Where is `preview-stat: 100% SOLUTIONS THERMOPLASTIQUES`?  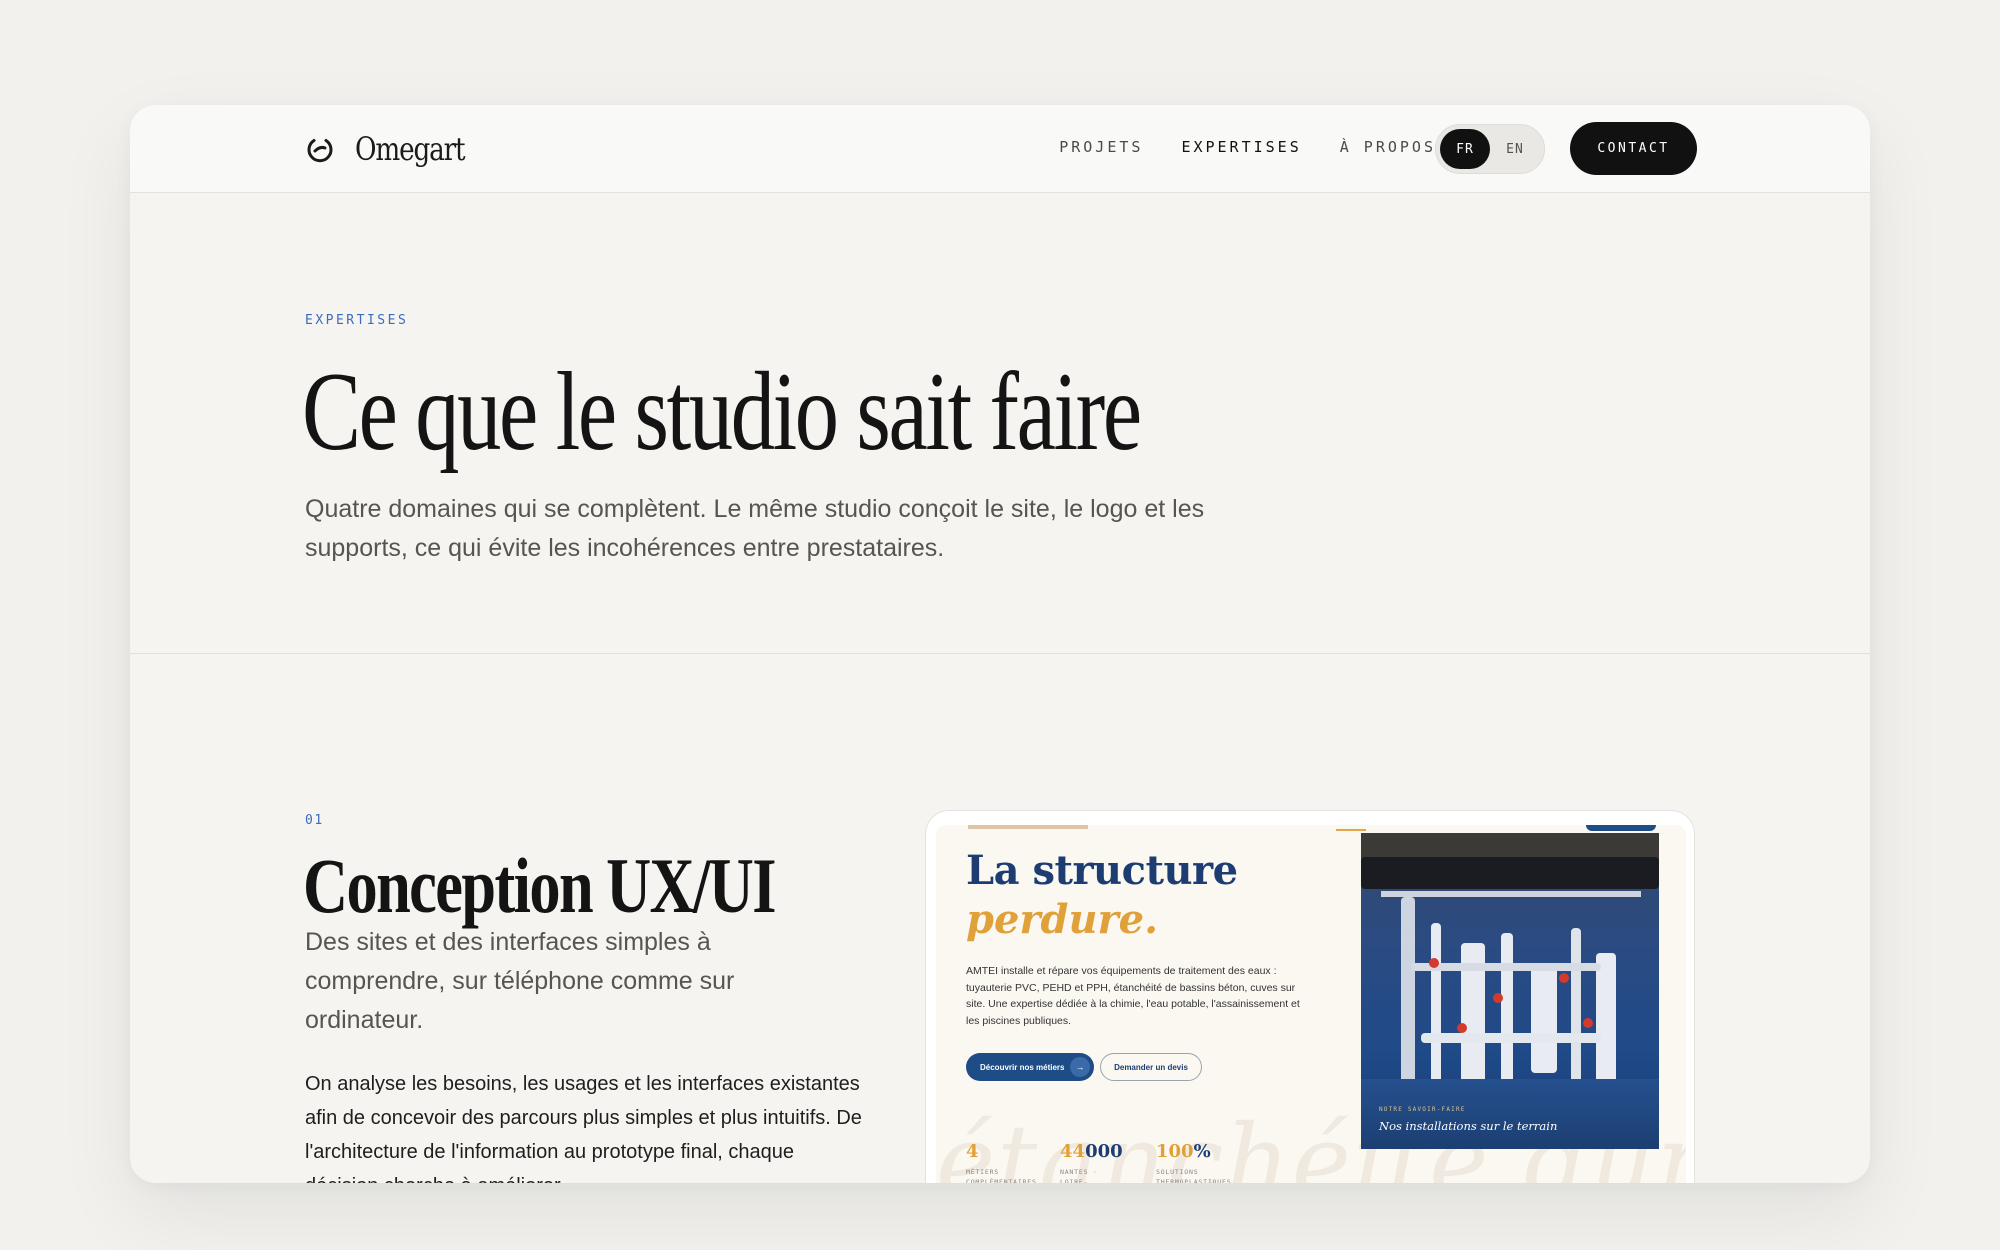 preview-stat: 100% SOLUTIONS THERMOPLASTIQUES is located at coordinates (1196, 1162).